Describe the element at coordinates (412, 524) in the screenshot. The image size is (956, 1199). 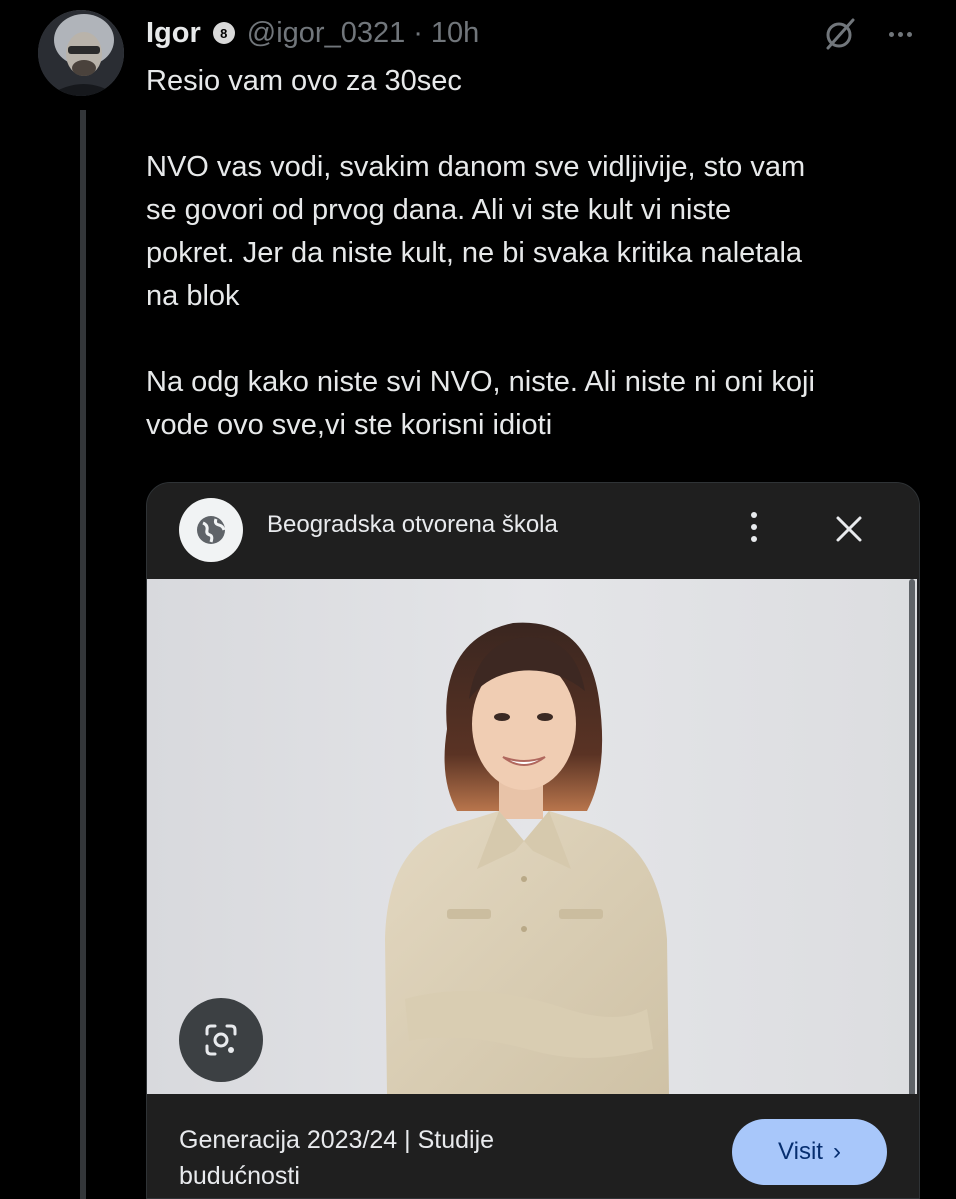
I see `site-name: Beogradska otvorena škola` at that location.